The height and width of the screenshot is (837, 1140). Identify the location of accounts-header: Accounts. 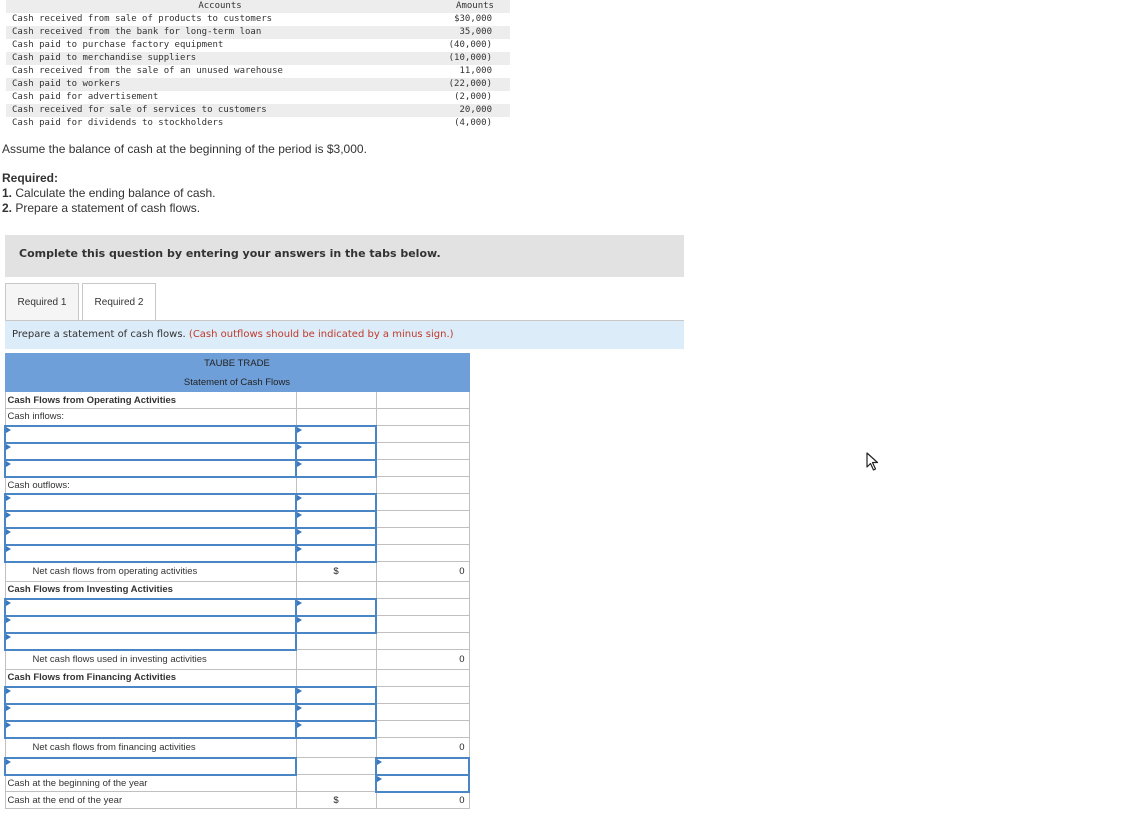
(220, 6).